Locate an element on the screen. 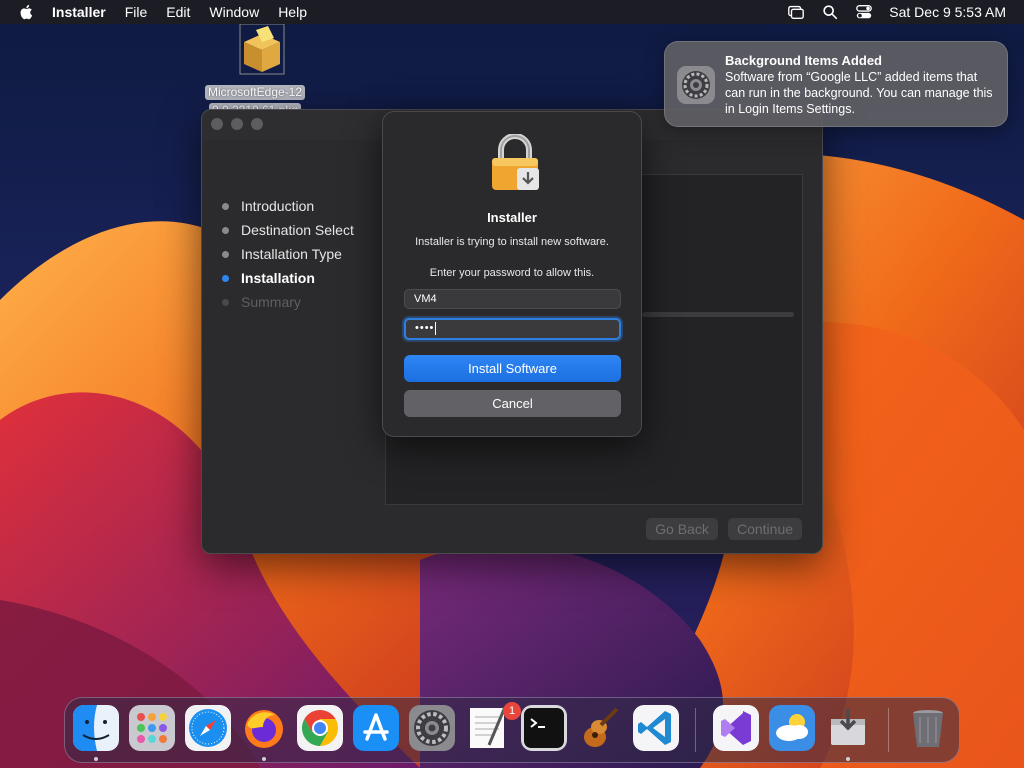 Image resolution: width=1024 pixels, height=768 pixels. step-destination-select: Destination Select is located at coordinates (288, 230).